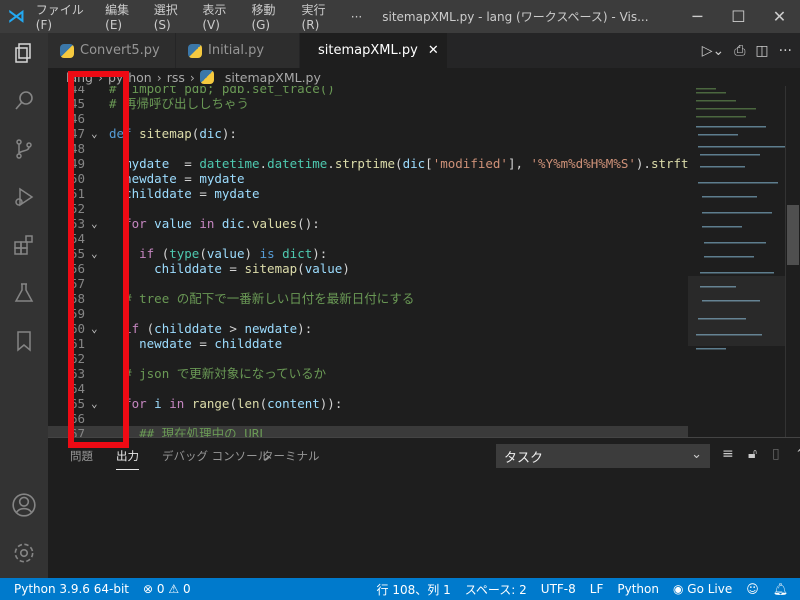 This screenshot has width=800, height=600. What do you see at coordinates (368, 50) in the screenshot?
I see `tab-label: sitemapXML.py` at bounding box center [368, 50].